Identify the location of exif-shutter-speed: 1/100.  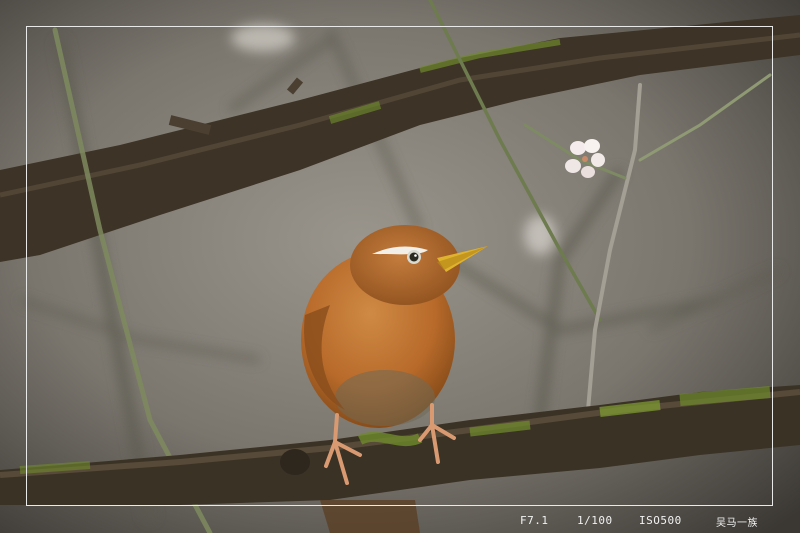
(595, 520).